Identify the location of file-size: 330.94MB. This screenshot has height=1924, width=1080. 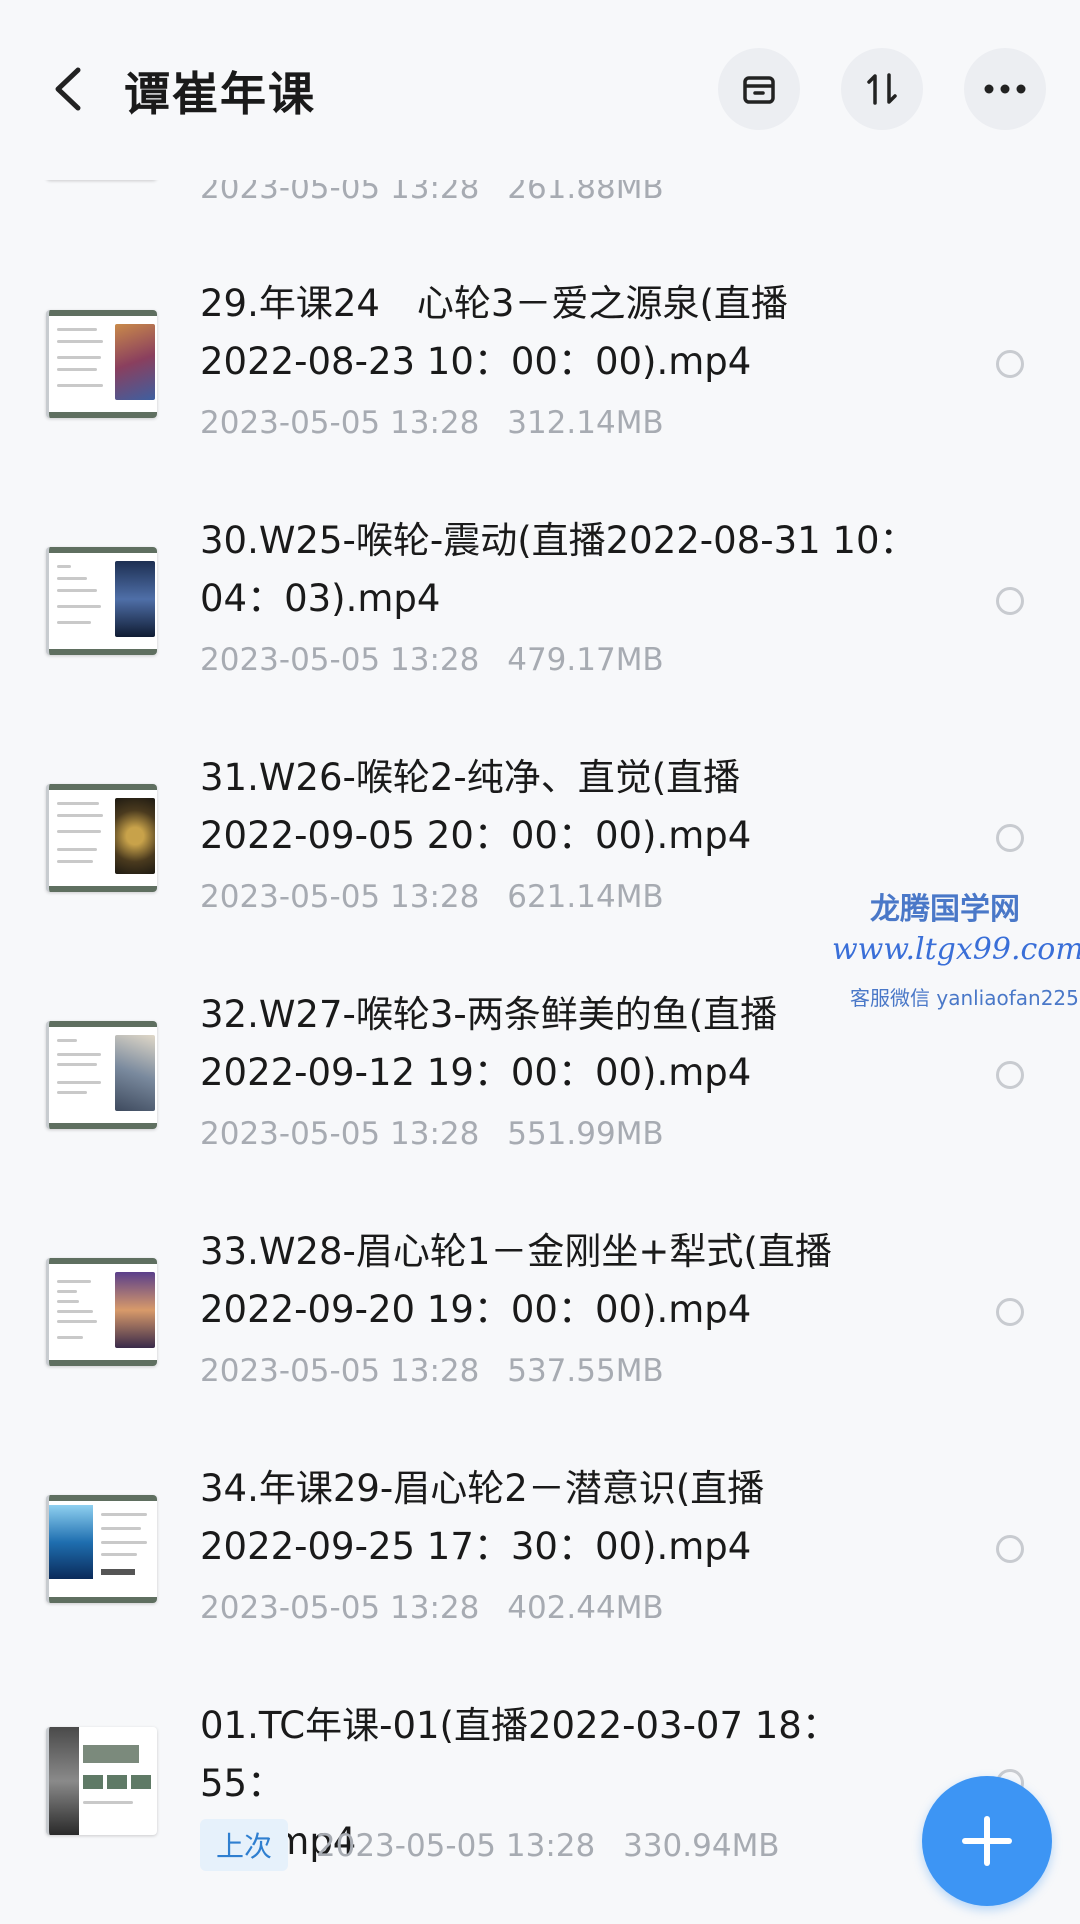
(701, 1846).